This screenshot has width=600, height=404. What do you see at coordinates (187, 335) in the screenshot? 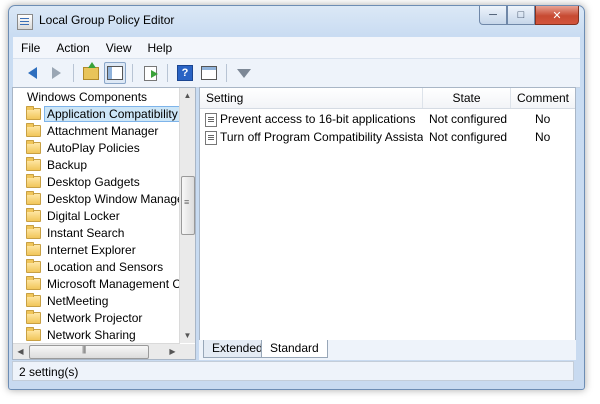
I see `scroll-down-arrow-icon: ▼` at bounding box center [187, 335].